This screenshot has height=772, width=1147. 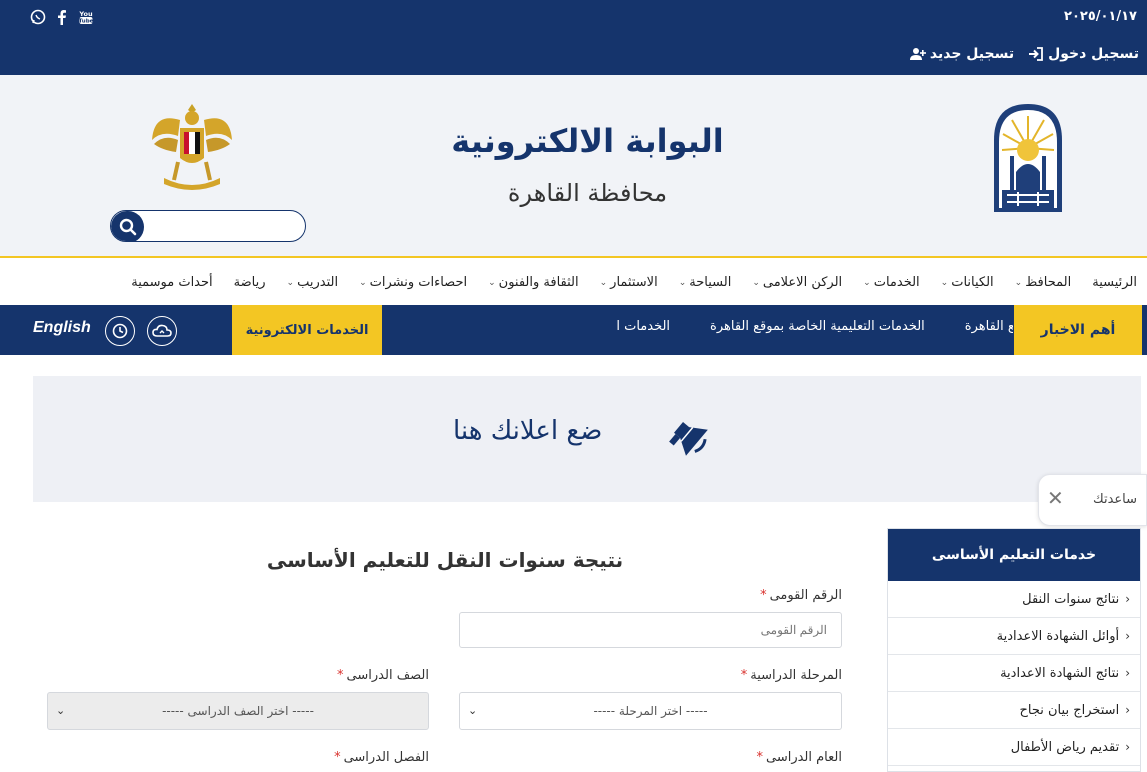 I want to click on clock-icon, so click(x=120, y=331).